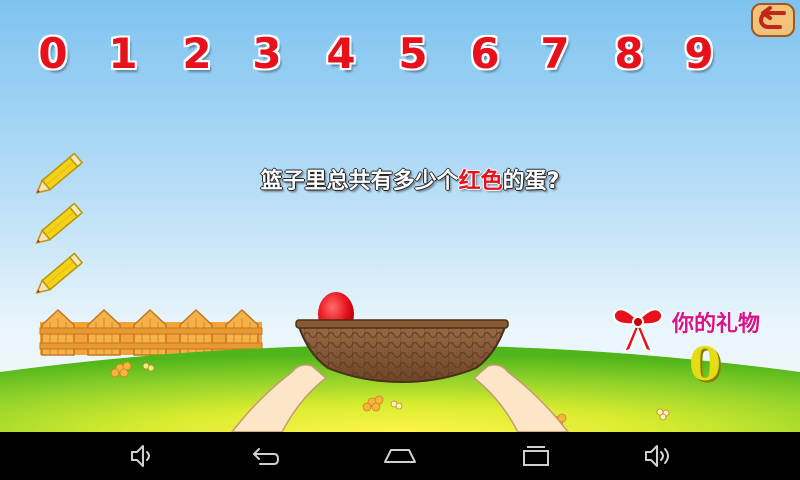 The height and width of the screenshot is (480, 800). I want to click on gift-count: 0, so click(704, 364).